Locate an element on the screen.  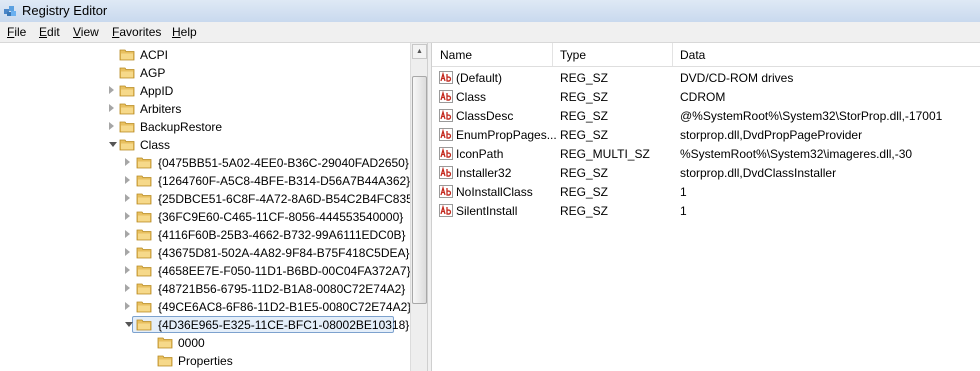
tree-node: {36FC9E60-C465-11CF-8056-444553540000} is located at coordinates (205, 217).